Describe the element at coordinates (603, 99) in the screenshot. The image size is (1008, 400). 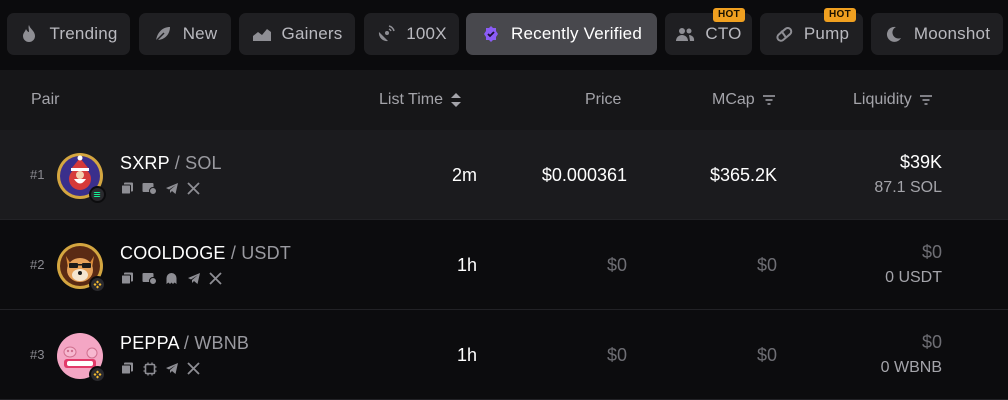
I see `column-price: Price` at that location.